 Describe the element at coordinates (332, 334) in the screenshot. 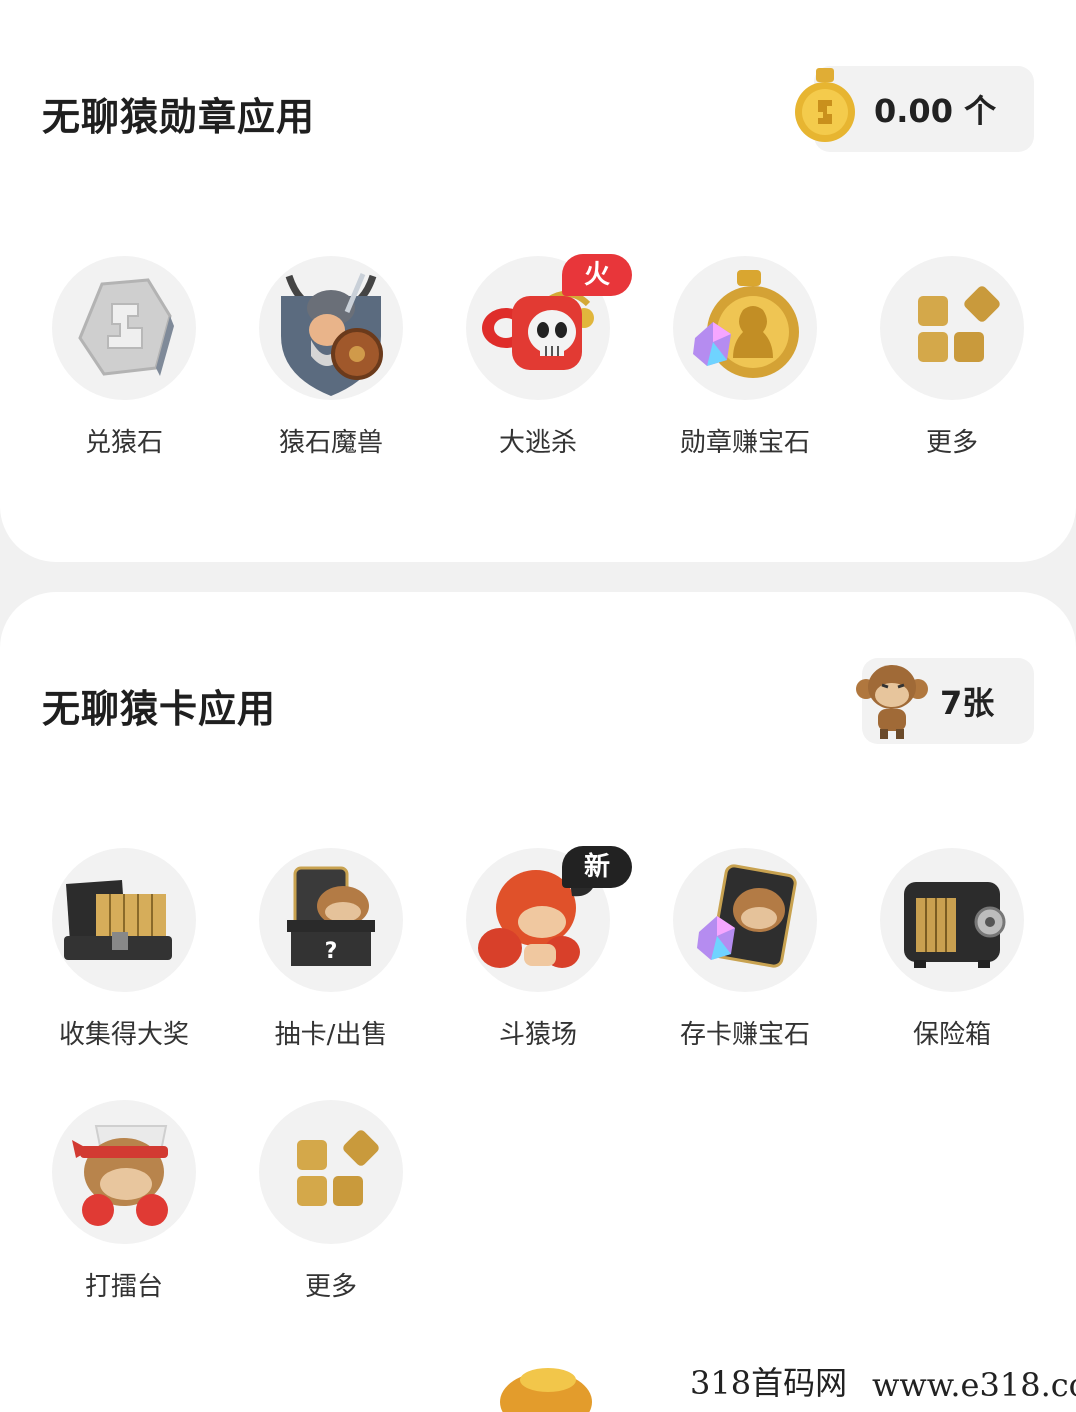

I see `viking-warrior-icon` at that location.